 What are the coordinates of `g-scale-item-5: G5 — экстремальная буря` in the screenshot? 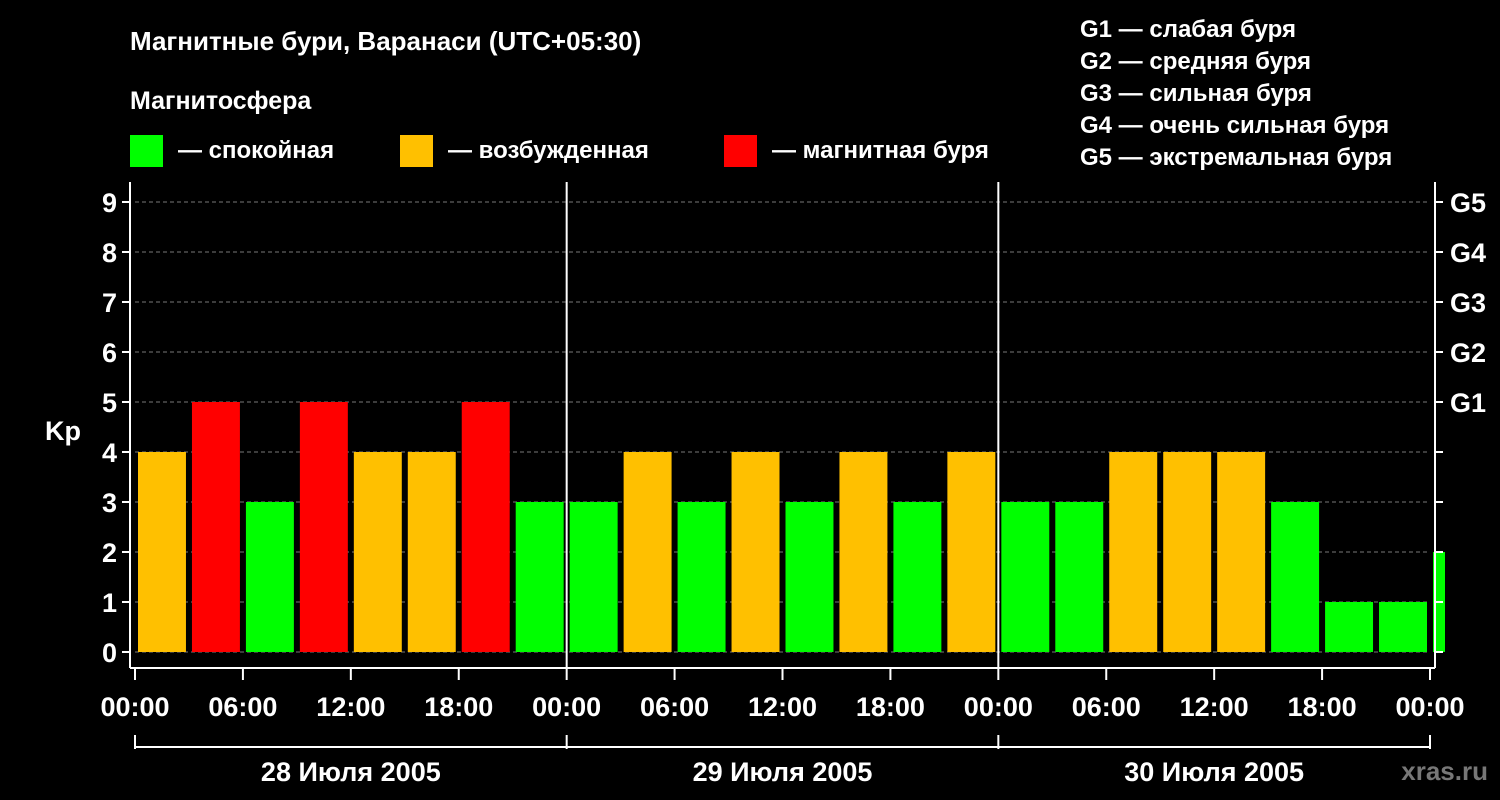 It's located at (1236, 157).